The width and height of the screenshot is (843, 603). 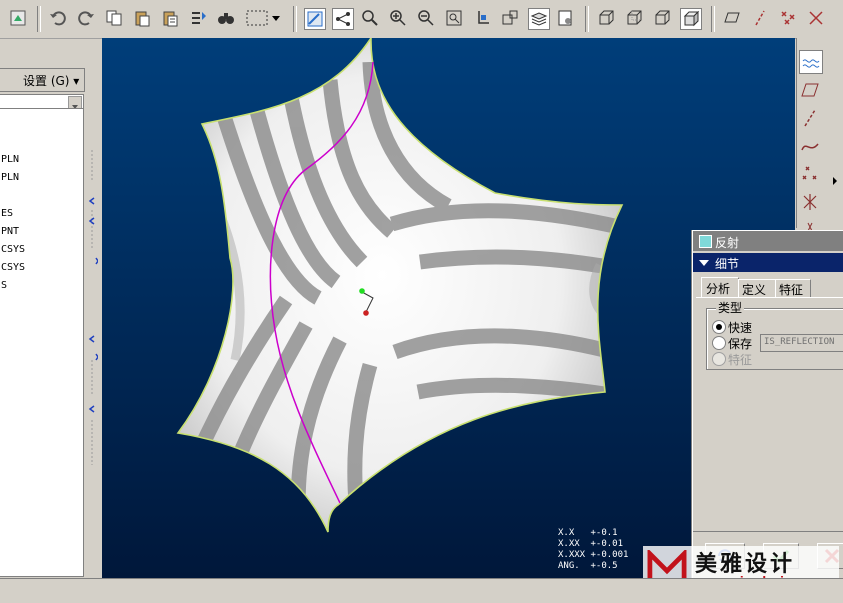 I want to click on tab-panel: 类型 快速 保存 IS_REFLECTION 特征, so click(x=769, y=413).